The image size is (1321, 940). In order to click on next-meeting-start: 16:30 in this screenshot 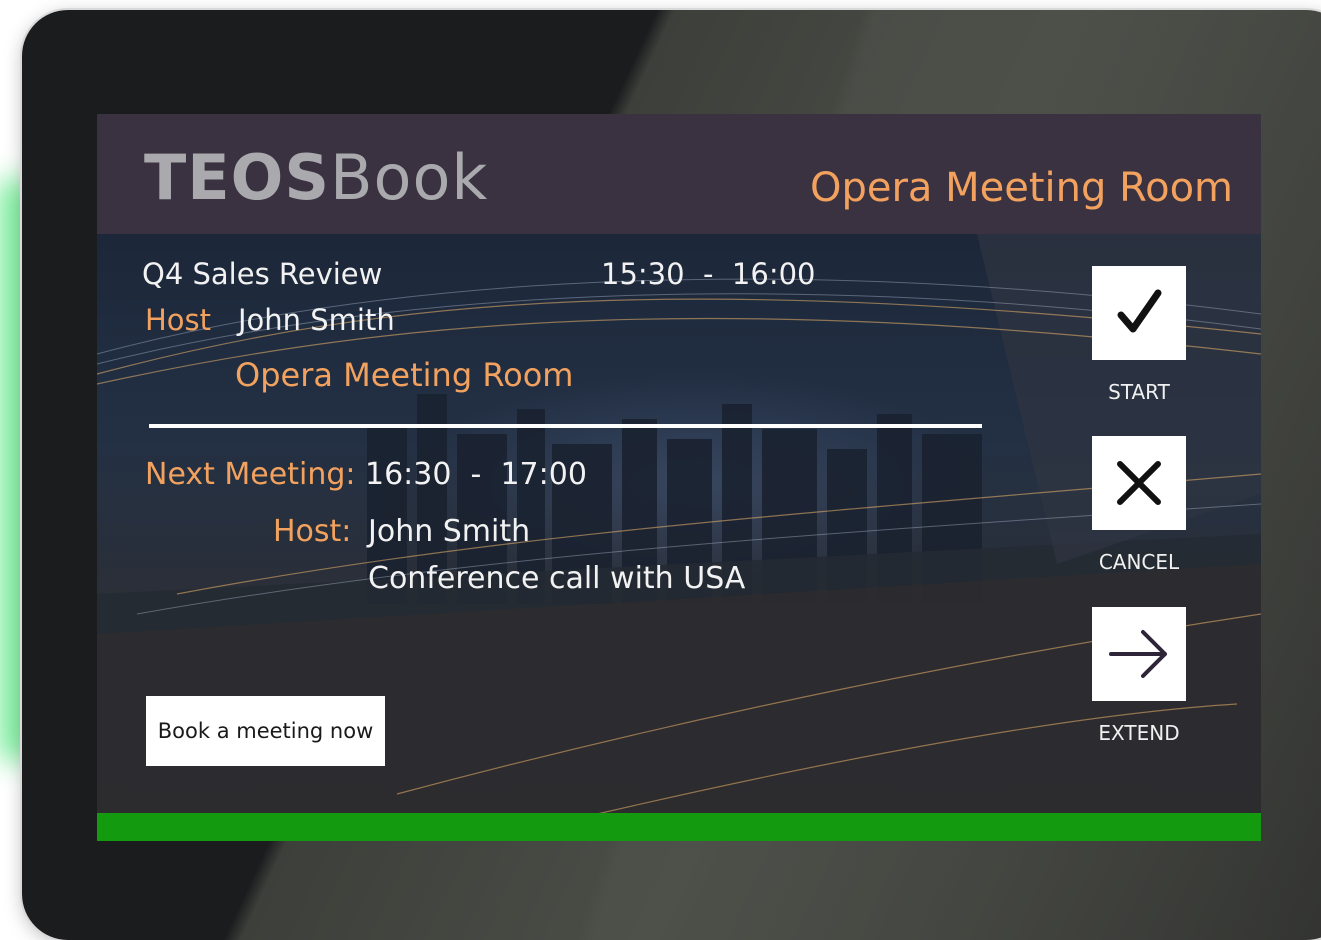, I will do `click(408, 474)`.